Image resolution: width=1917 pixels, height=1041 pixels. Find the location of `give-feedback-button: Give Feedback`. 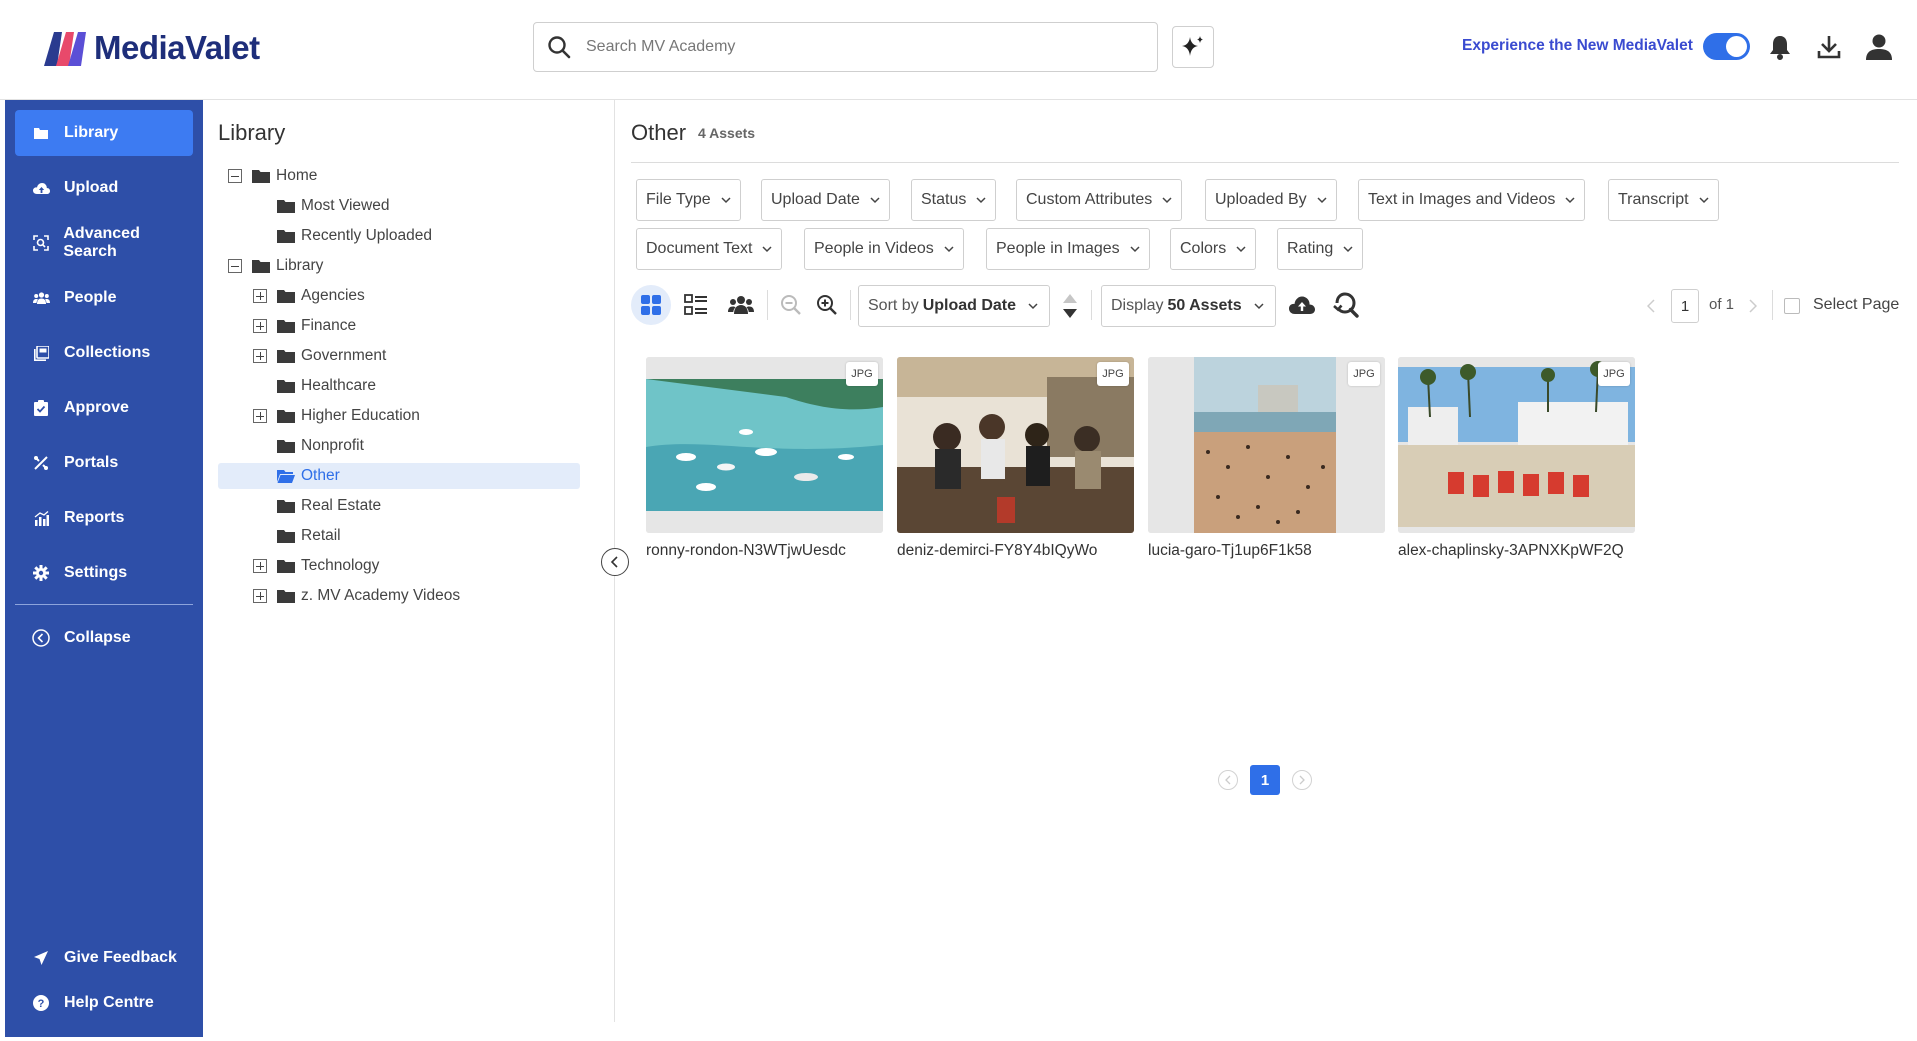

give-feedback-button: Give Feedback is located at coordinates (104, 958).